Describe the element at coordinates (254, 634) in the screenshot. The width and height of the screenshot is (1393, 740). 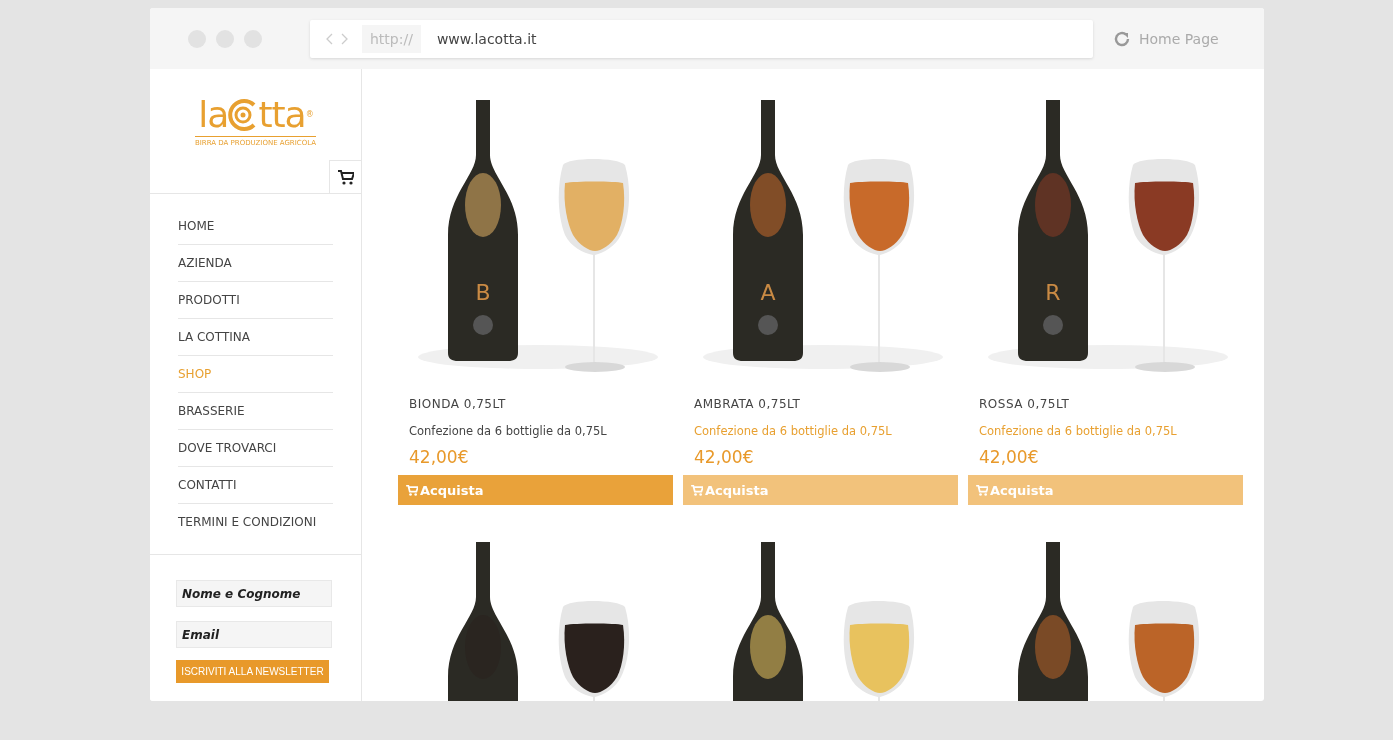
I see `email-field: Email` at that location.